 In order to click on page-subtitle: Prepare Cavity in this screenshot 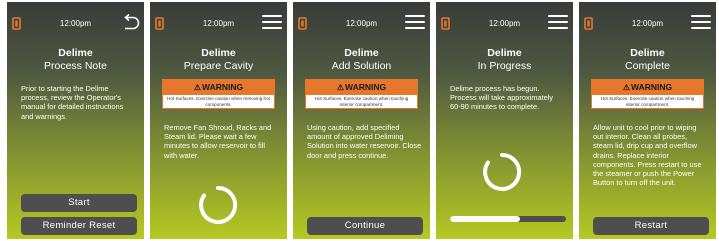, I will do `click(218, 66)`.